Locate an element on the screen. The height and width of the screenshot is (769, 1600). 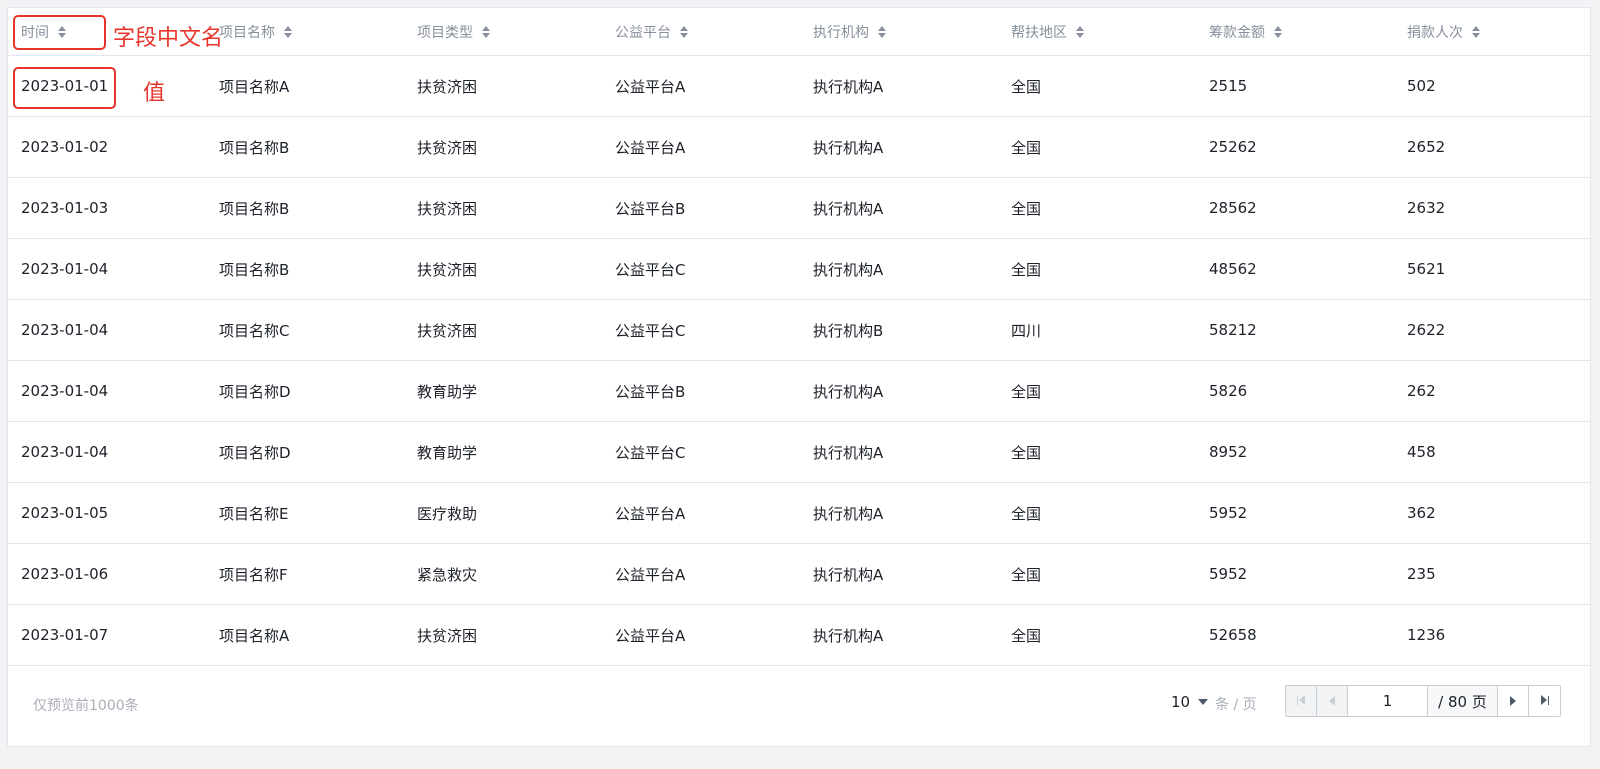
table-row: 2023-01-03 项目名称B 扶贫济困 公益平台B 执行机构A 全国 28562 2632 is located at coordinates (799, 208).